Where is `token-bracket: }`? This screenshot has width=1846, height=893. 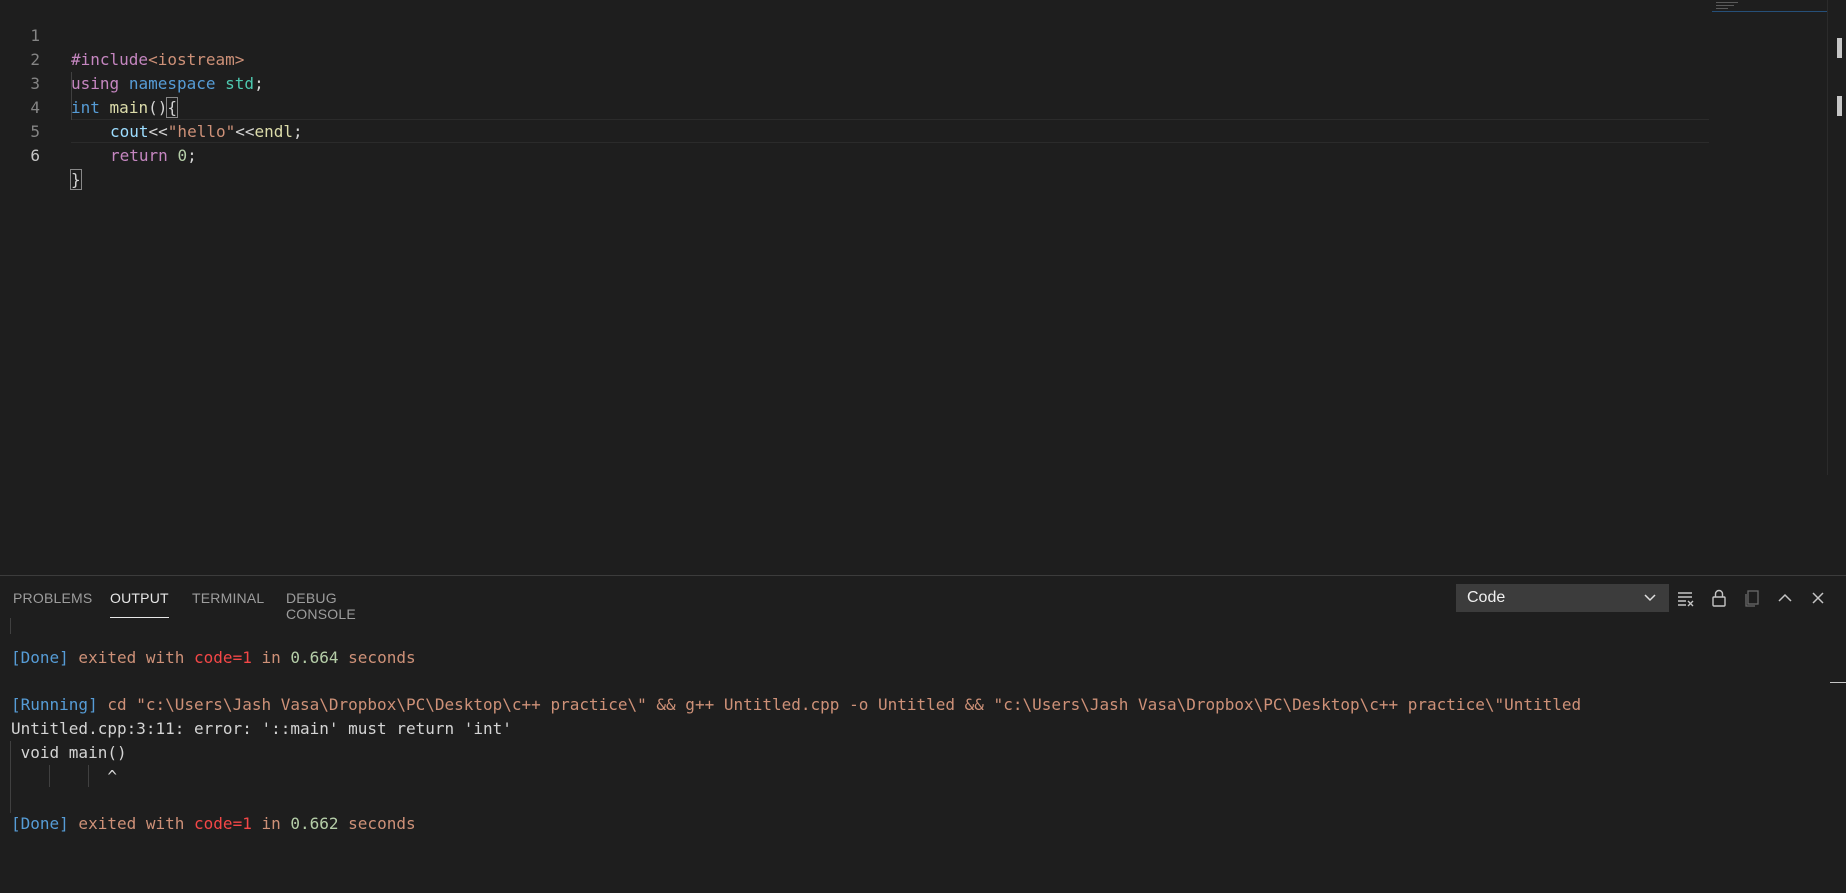
token-bracket: } is located at coordinates (76, 179).